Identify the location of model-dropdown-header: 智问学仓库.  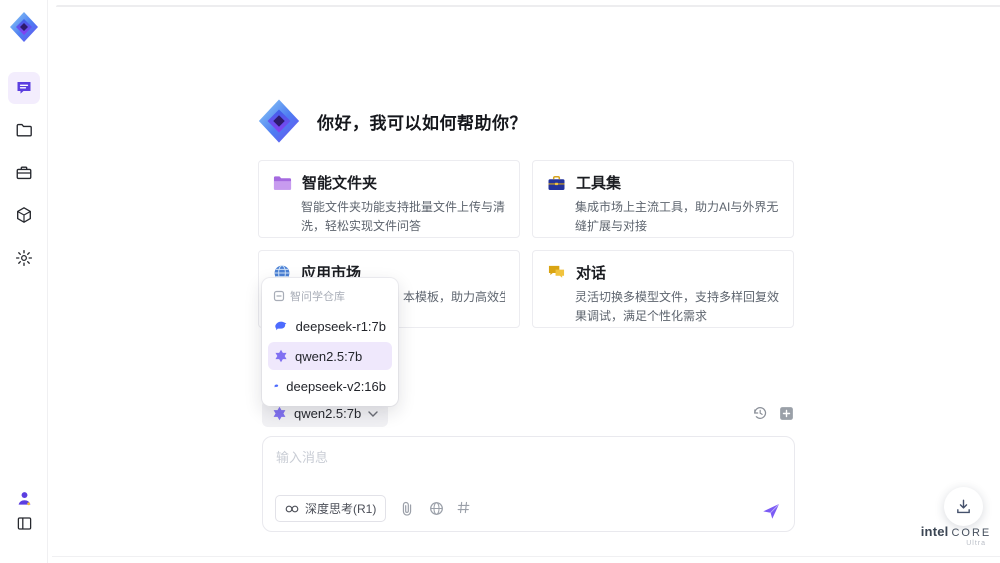
(330, 297).